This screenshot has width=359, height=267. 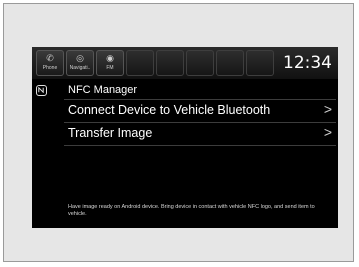 What do you see at coordinates (41, 90) in the screenshot?
I see `nfc-icon` at bounding box center [41, 90].